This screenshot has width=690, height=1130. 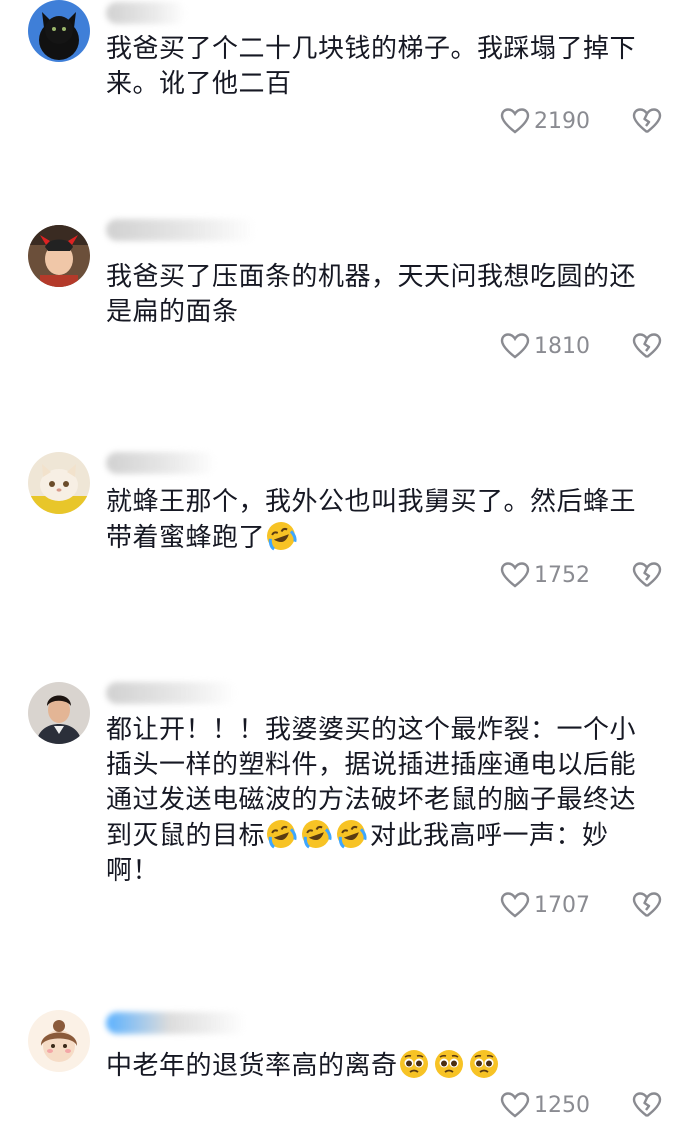 I want to click on man-portrait-avatar, so click(x=59, y=713).